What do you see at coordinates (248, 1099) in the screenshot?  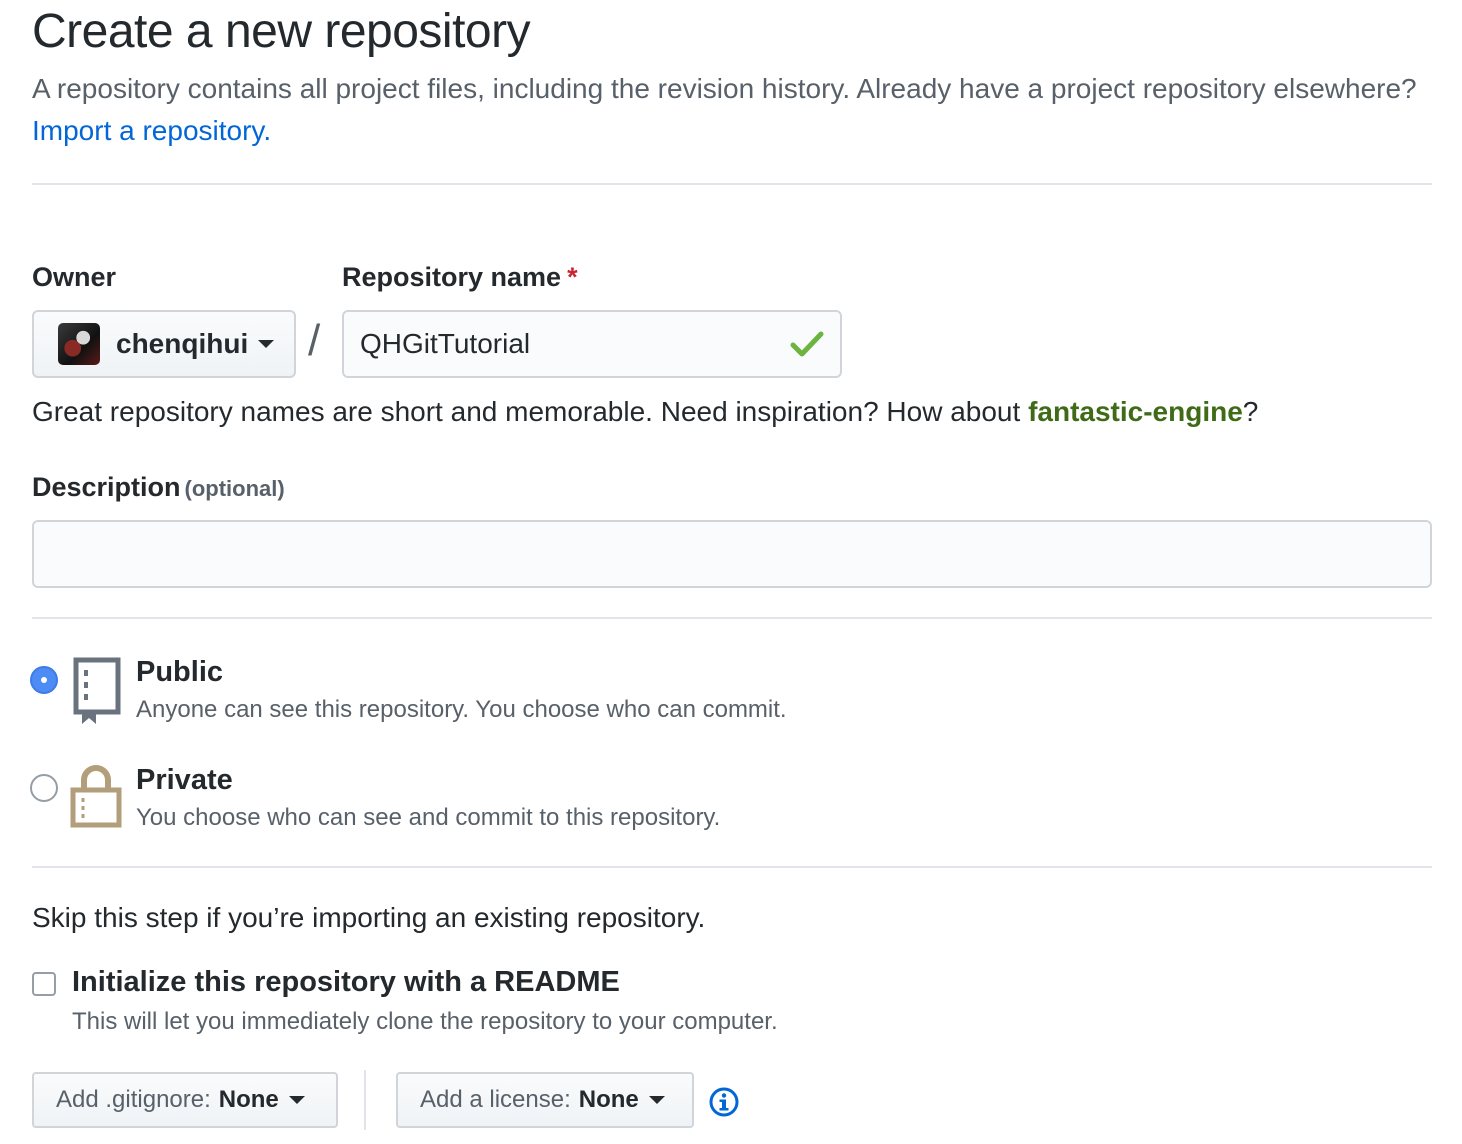 I see `gitignore-value: None` at bounding box center [248, 1099].